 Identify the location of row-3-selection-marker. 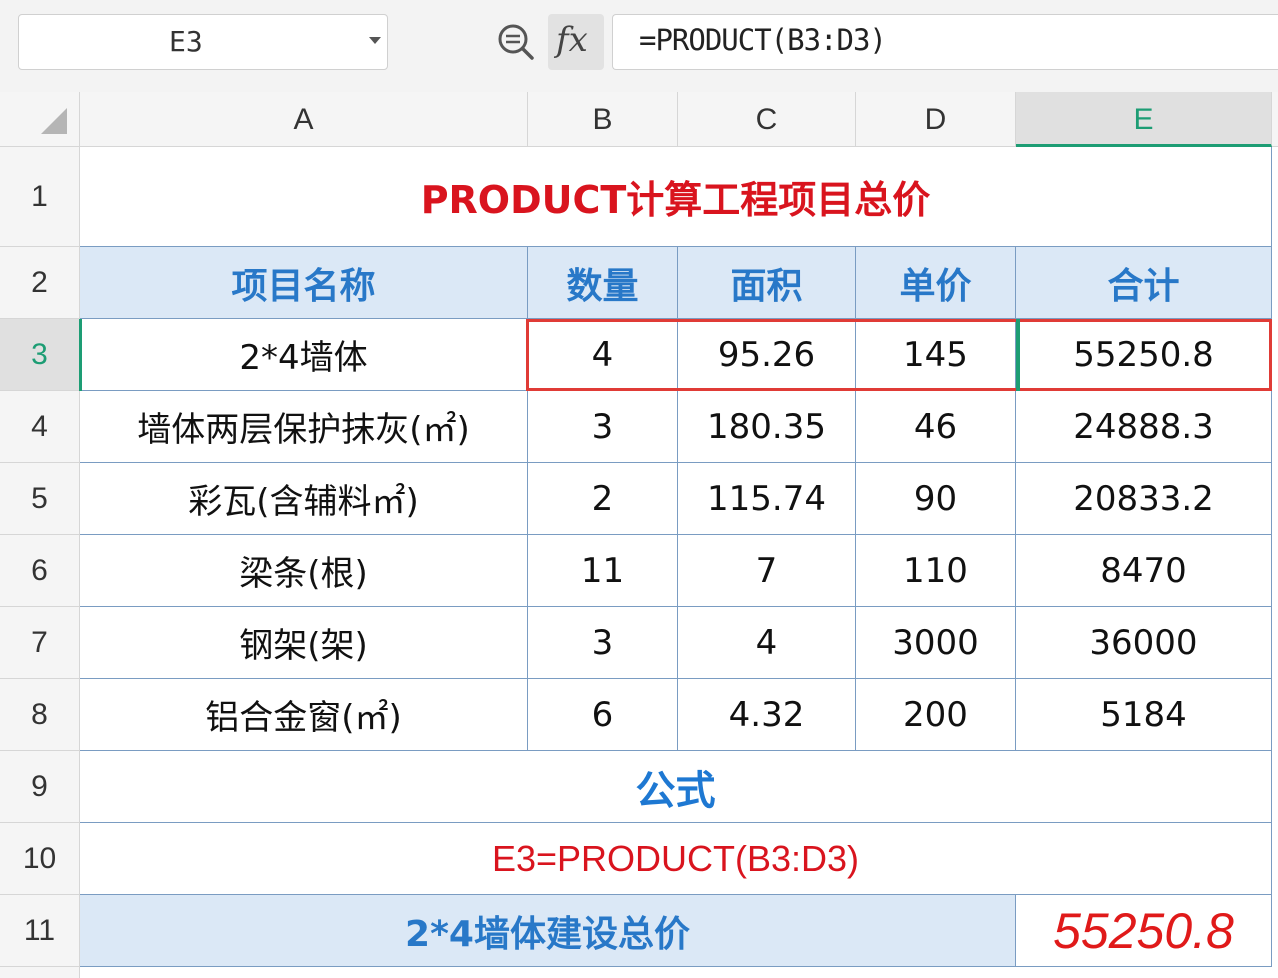
(80, 355).